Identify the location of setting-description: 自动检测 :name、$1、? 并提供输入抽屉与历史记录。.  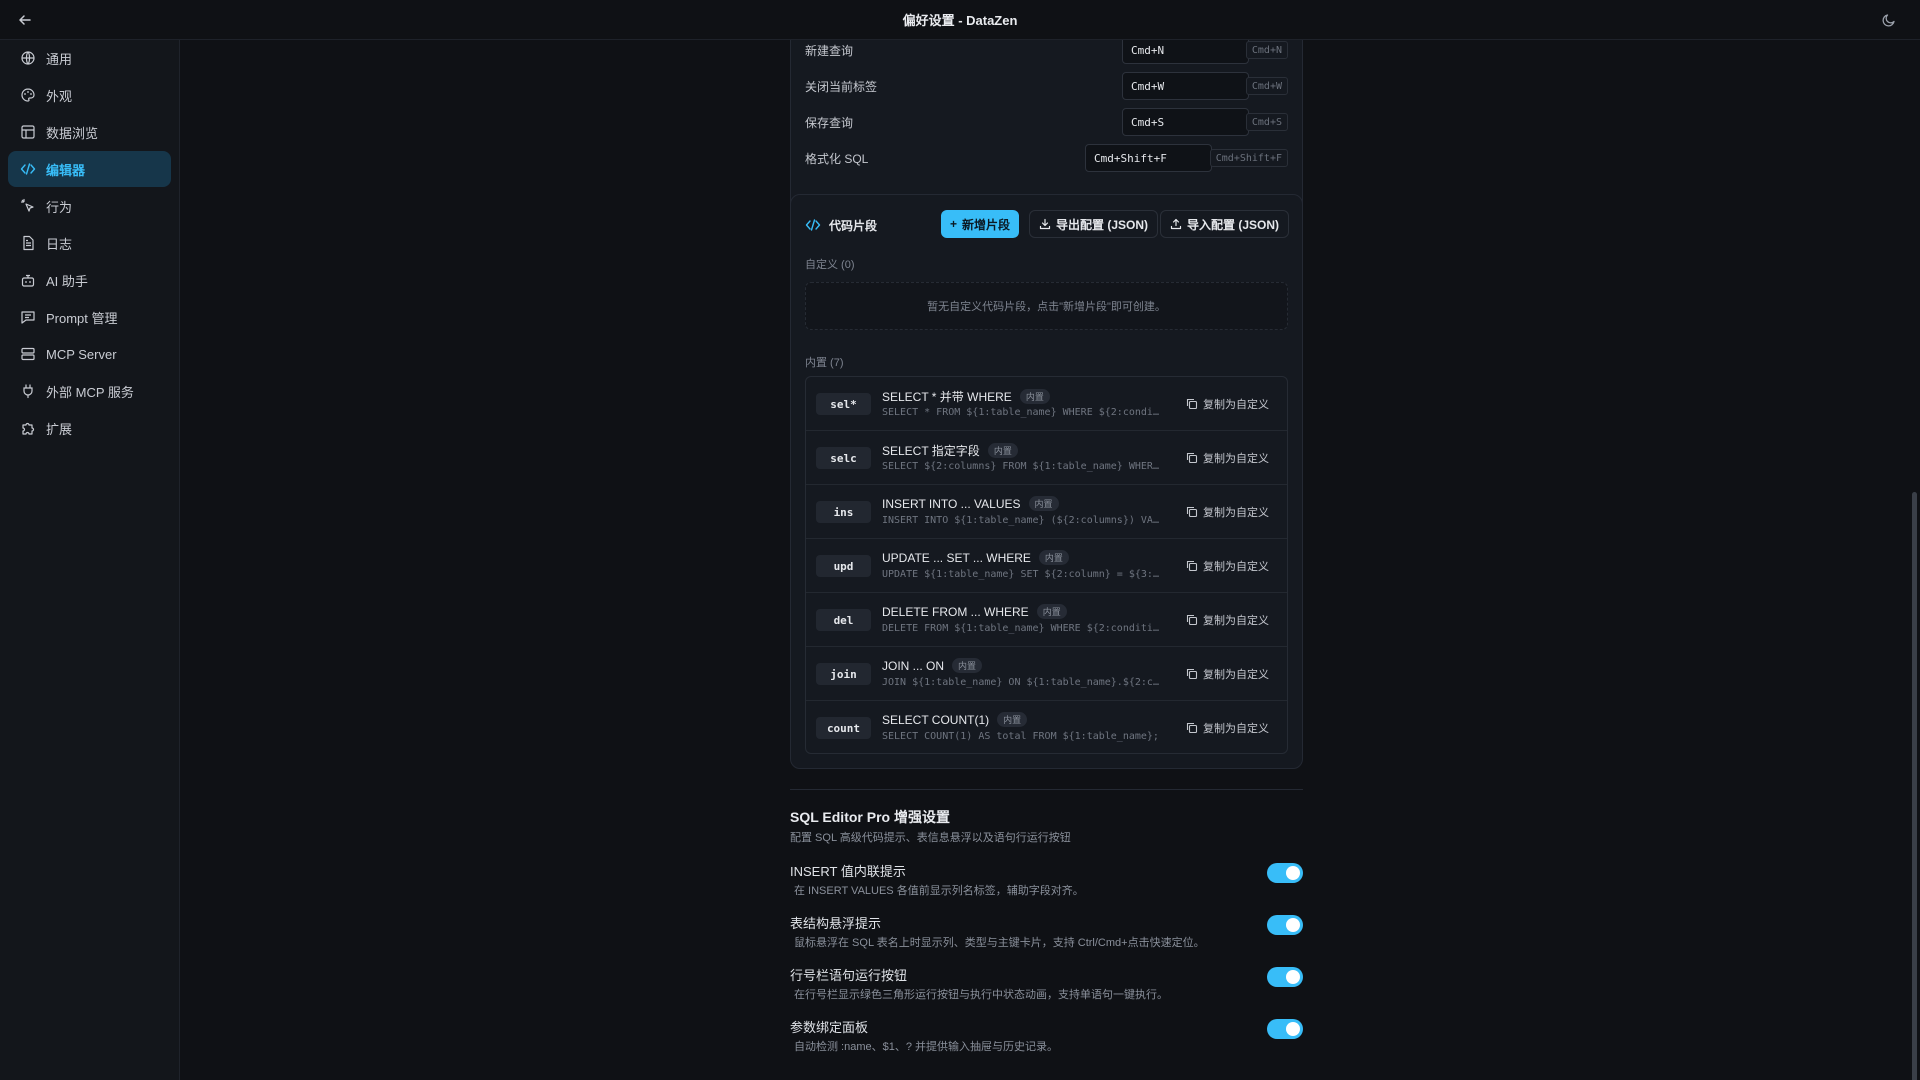
(926, 1047).